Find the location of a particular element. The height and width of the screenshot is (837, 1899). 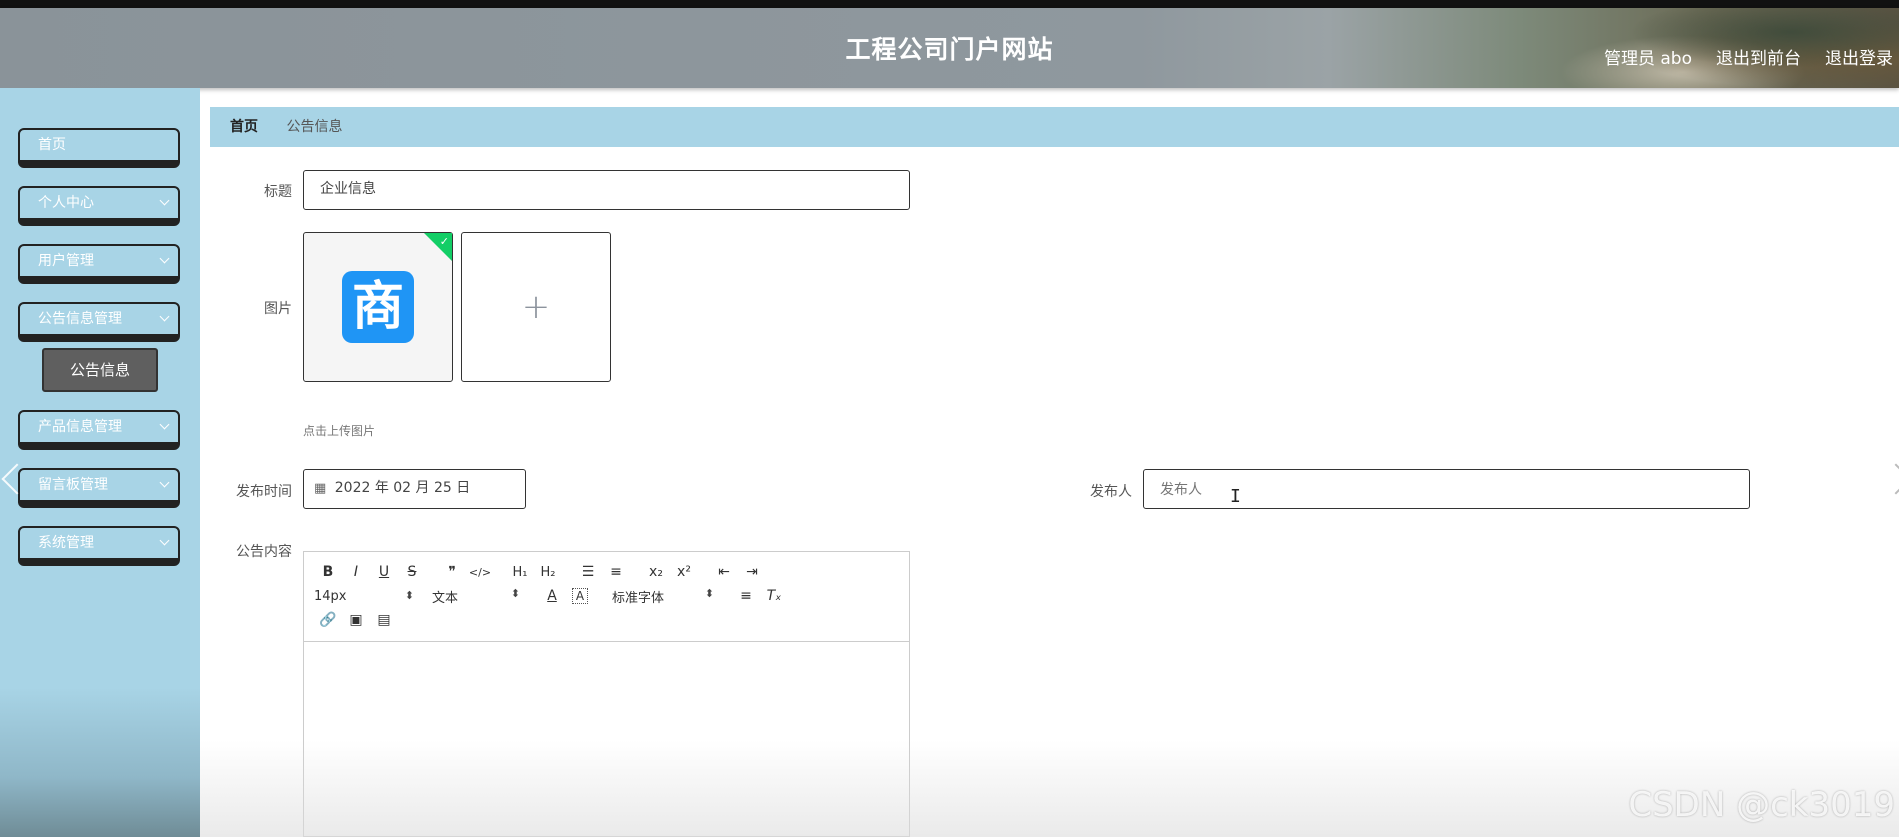

sidebar-item-message-board: 留言板管理 is located at coordinates (99, 488).